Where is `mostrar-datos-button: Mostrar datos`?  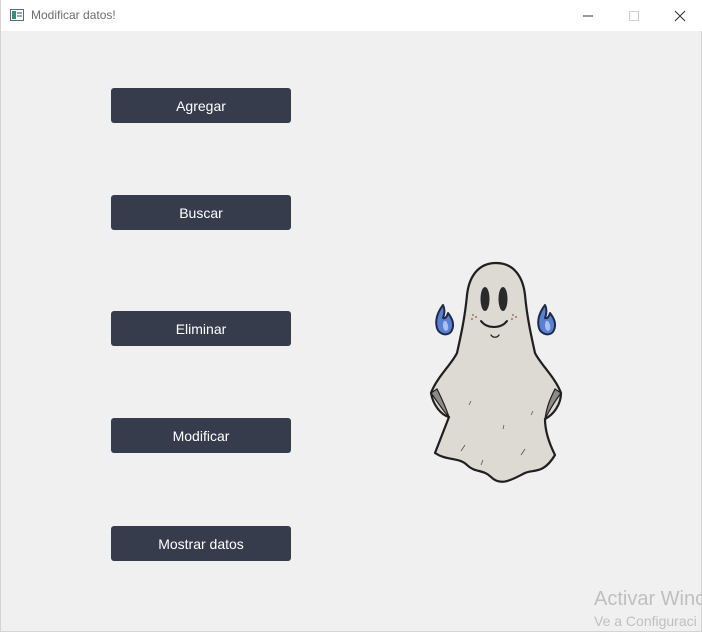 mostrar-datos-button: Mostrar datos is located at coordinates (201, 543).